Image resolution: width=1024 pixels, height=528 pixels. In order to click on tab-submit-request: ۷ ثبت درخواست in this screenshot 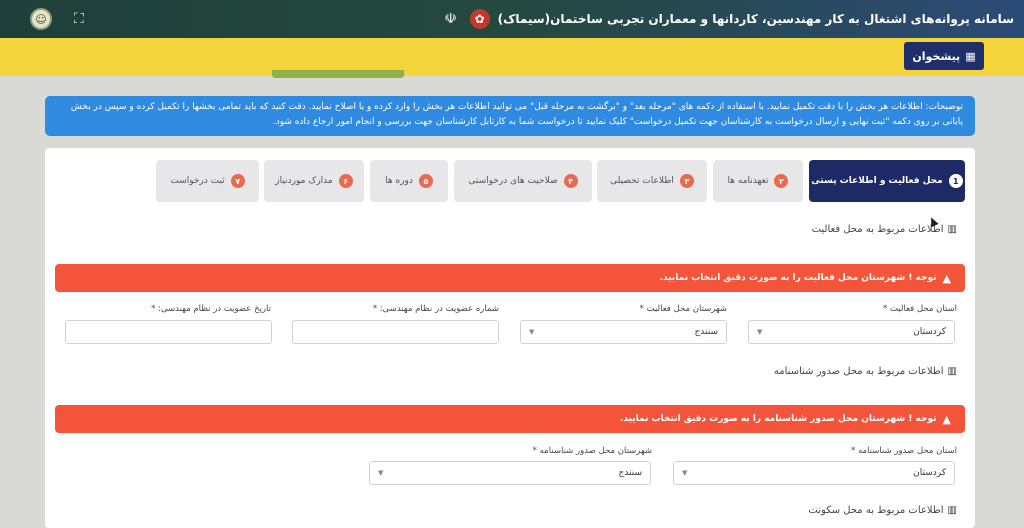, I will do `click(207, 181)`.